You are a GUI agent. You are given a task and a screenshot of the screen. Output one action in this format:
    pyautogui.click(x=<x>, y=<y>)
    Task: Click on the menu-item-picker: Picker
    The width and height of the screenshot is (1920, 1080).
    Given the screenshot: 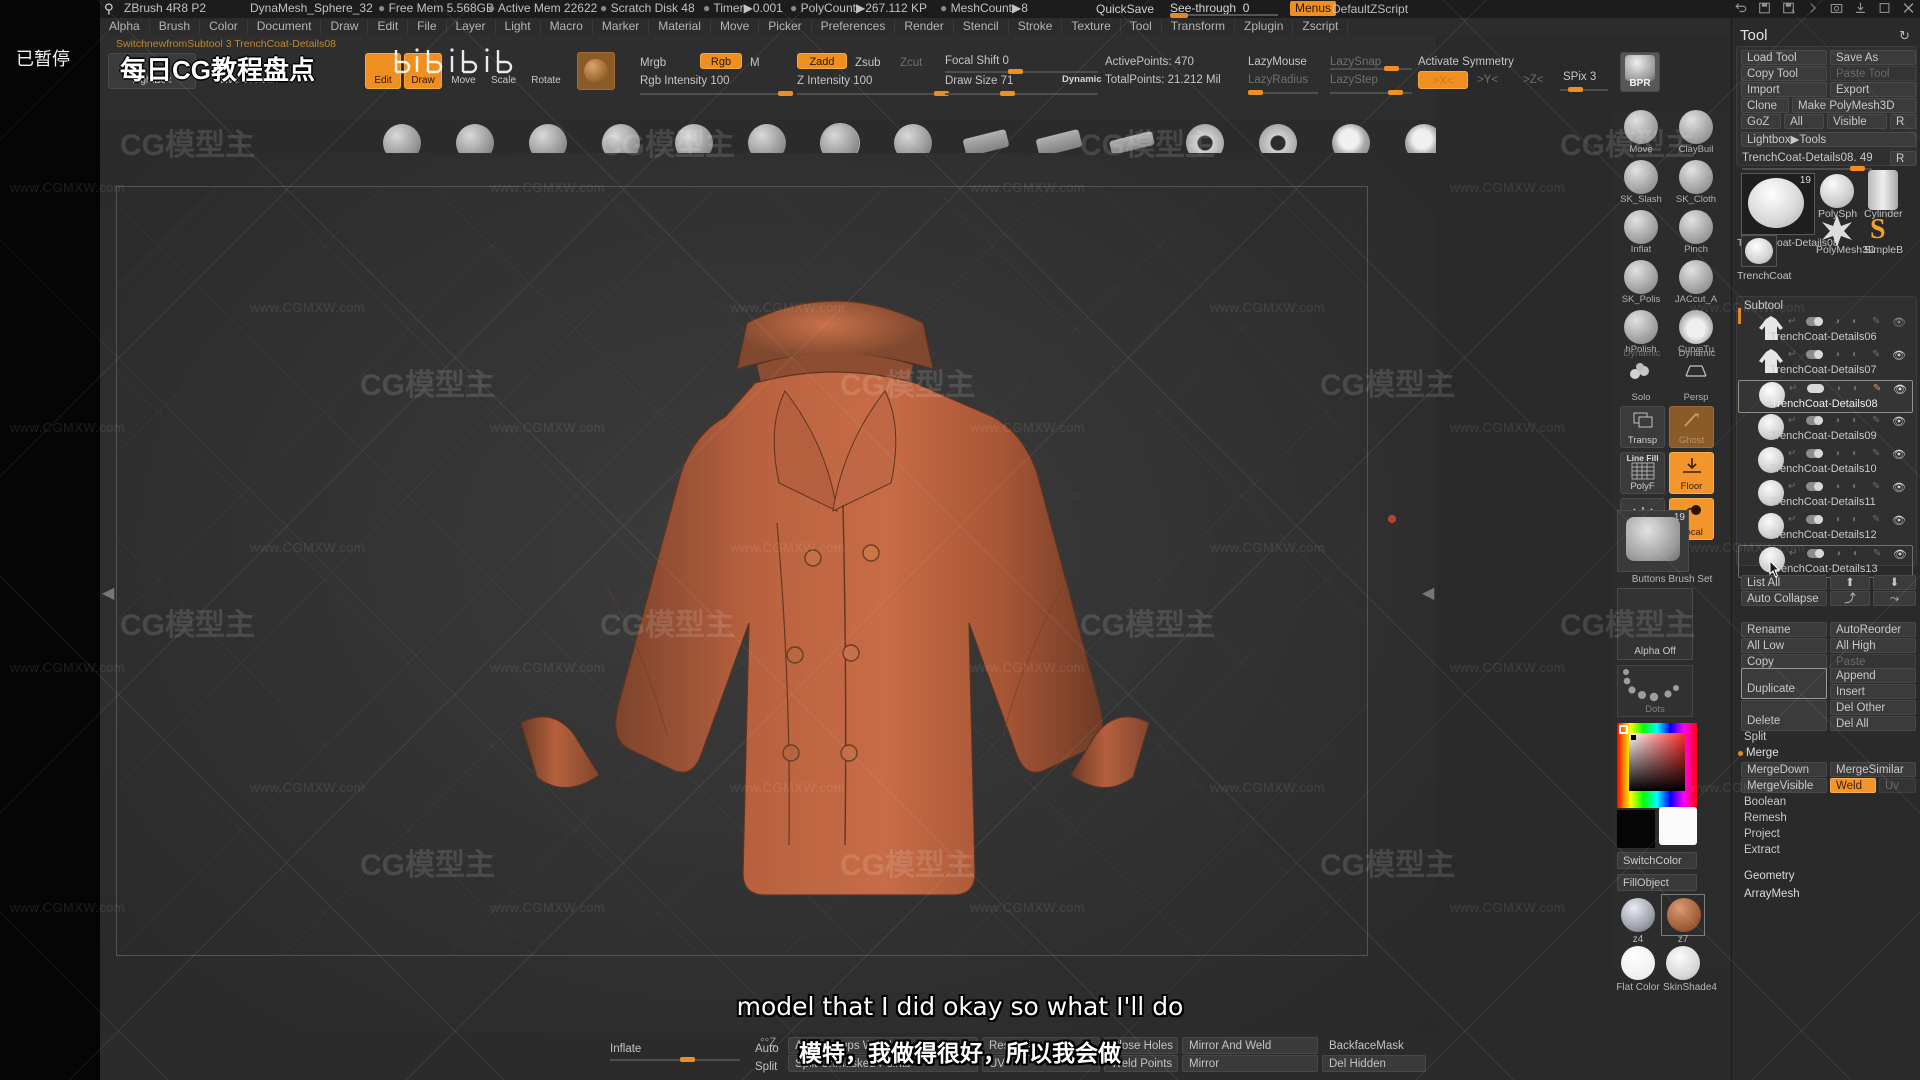 What is the action you would take?
    pyautogui.click(x=785, y=26)
    